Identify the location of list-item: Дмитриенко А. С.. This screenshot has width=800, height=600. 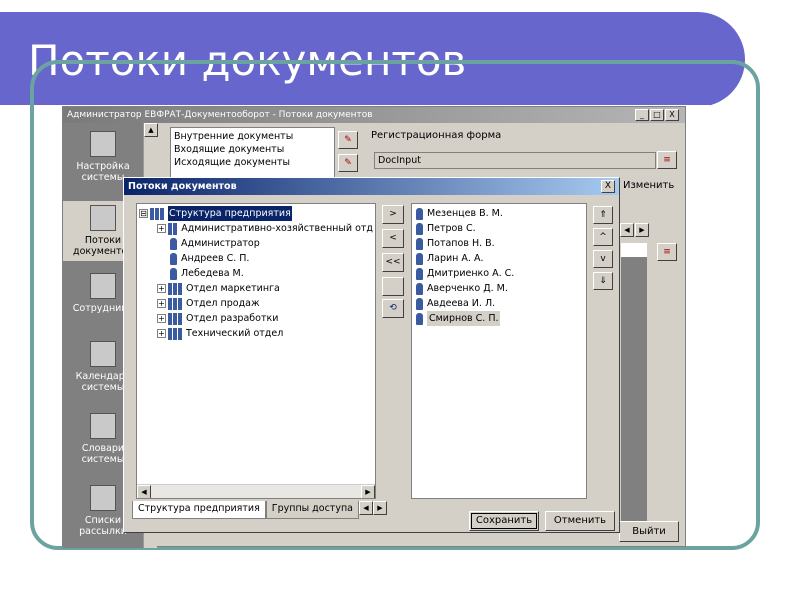
(499, 273).